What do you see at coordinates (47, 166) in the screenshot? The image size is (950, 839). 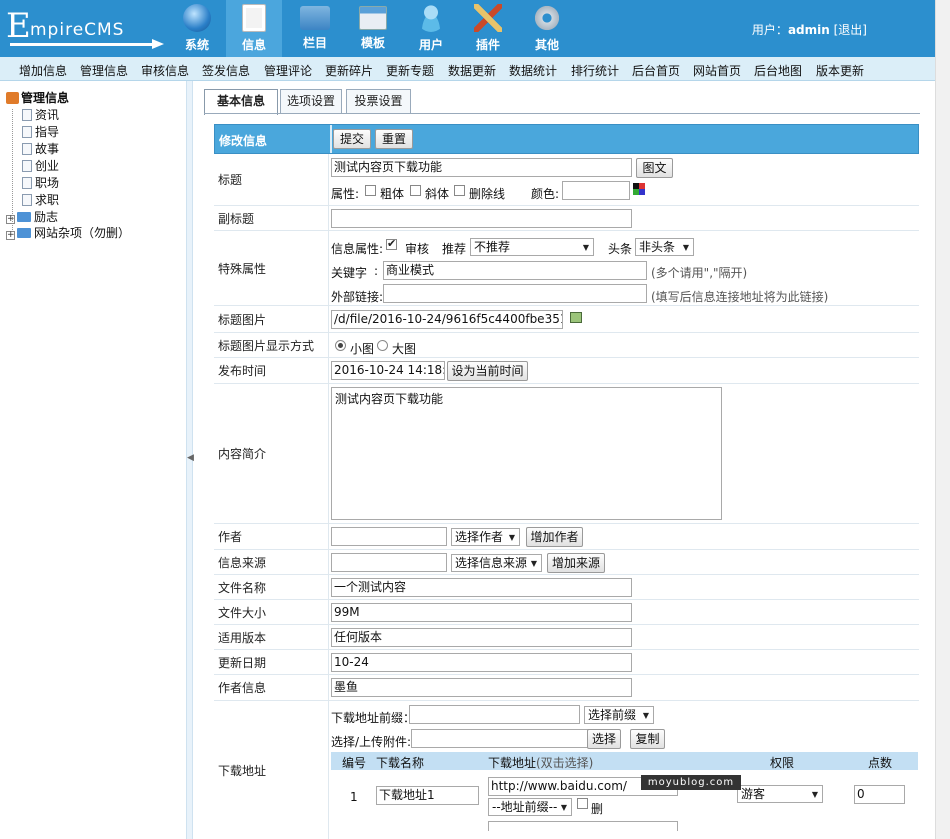 I see `tree-item-label: 创业` at bounding box center [47, 166].